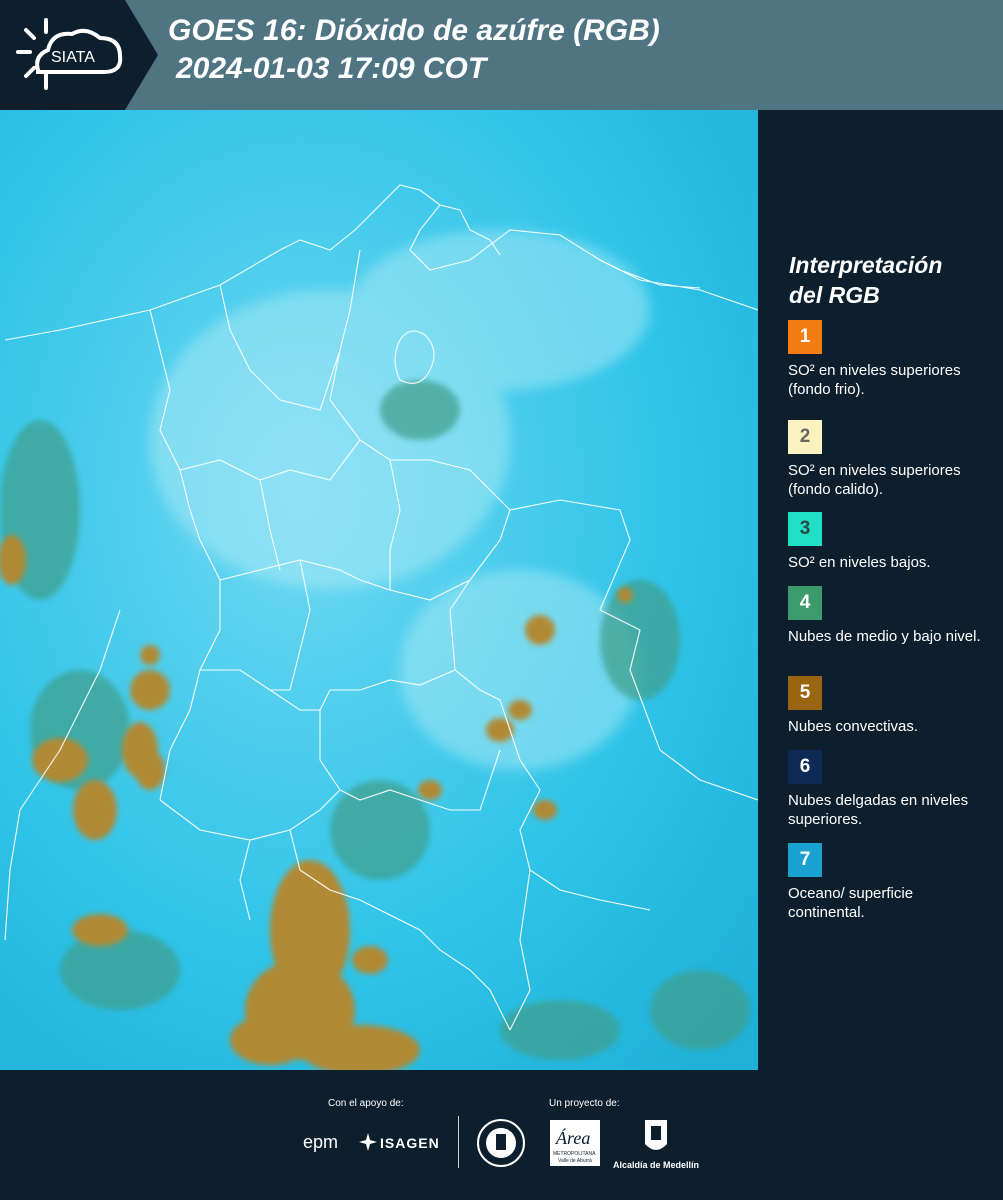 The height and width of the screenshot is (1200, 1003). I want to click on alcaldia-label: Alcaldía de Medellín, so click(656, 1165).